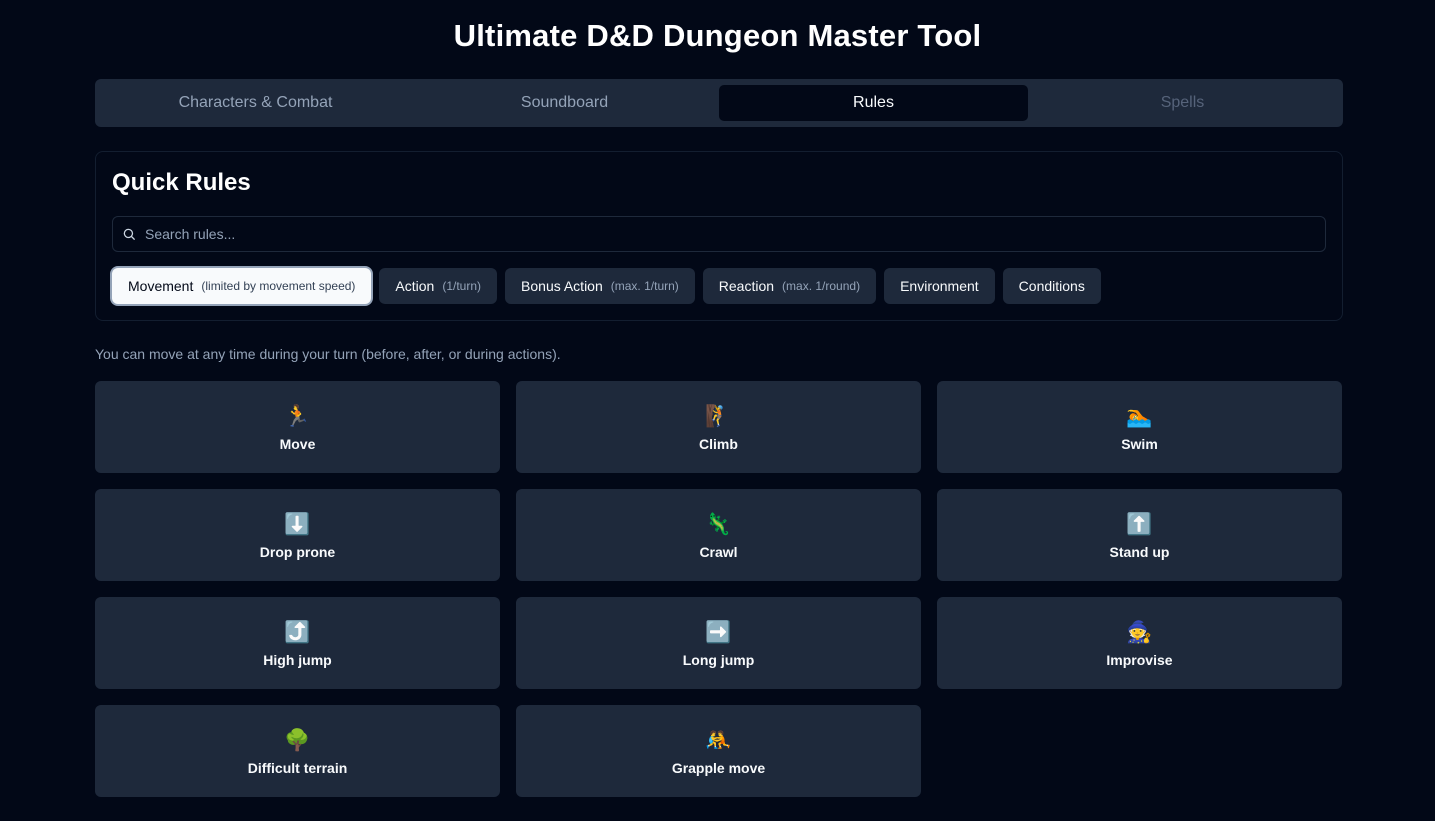 The height and width of the screenshot is (821, 1435). I want to click on rule-card-swim: 🏊 Swim, so click(1139, 427).